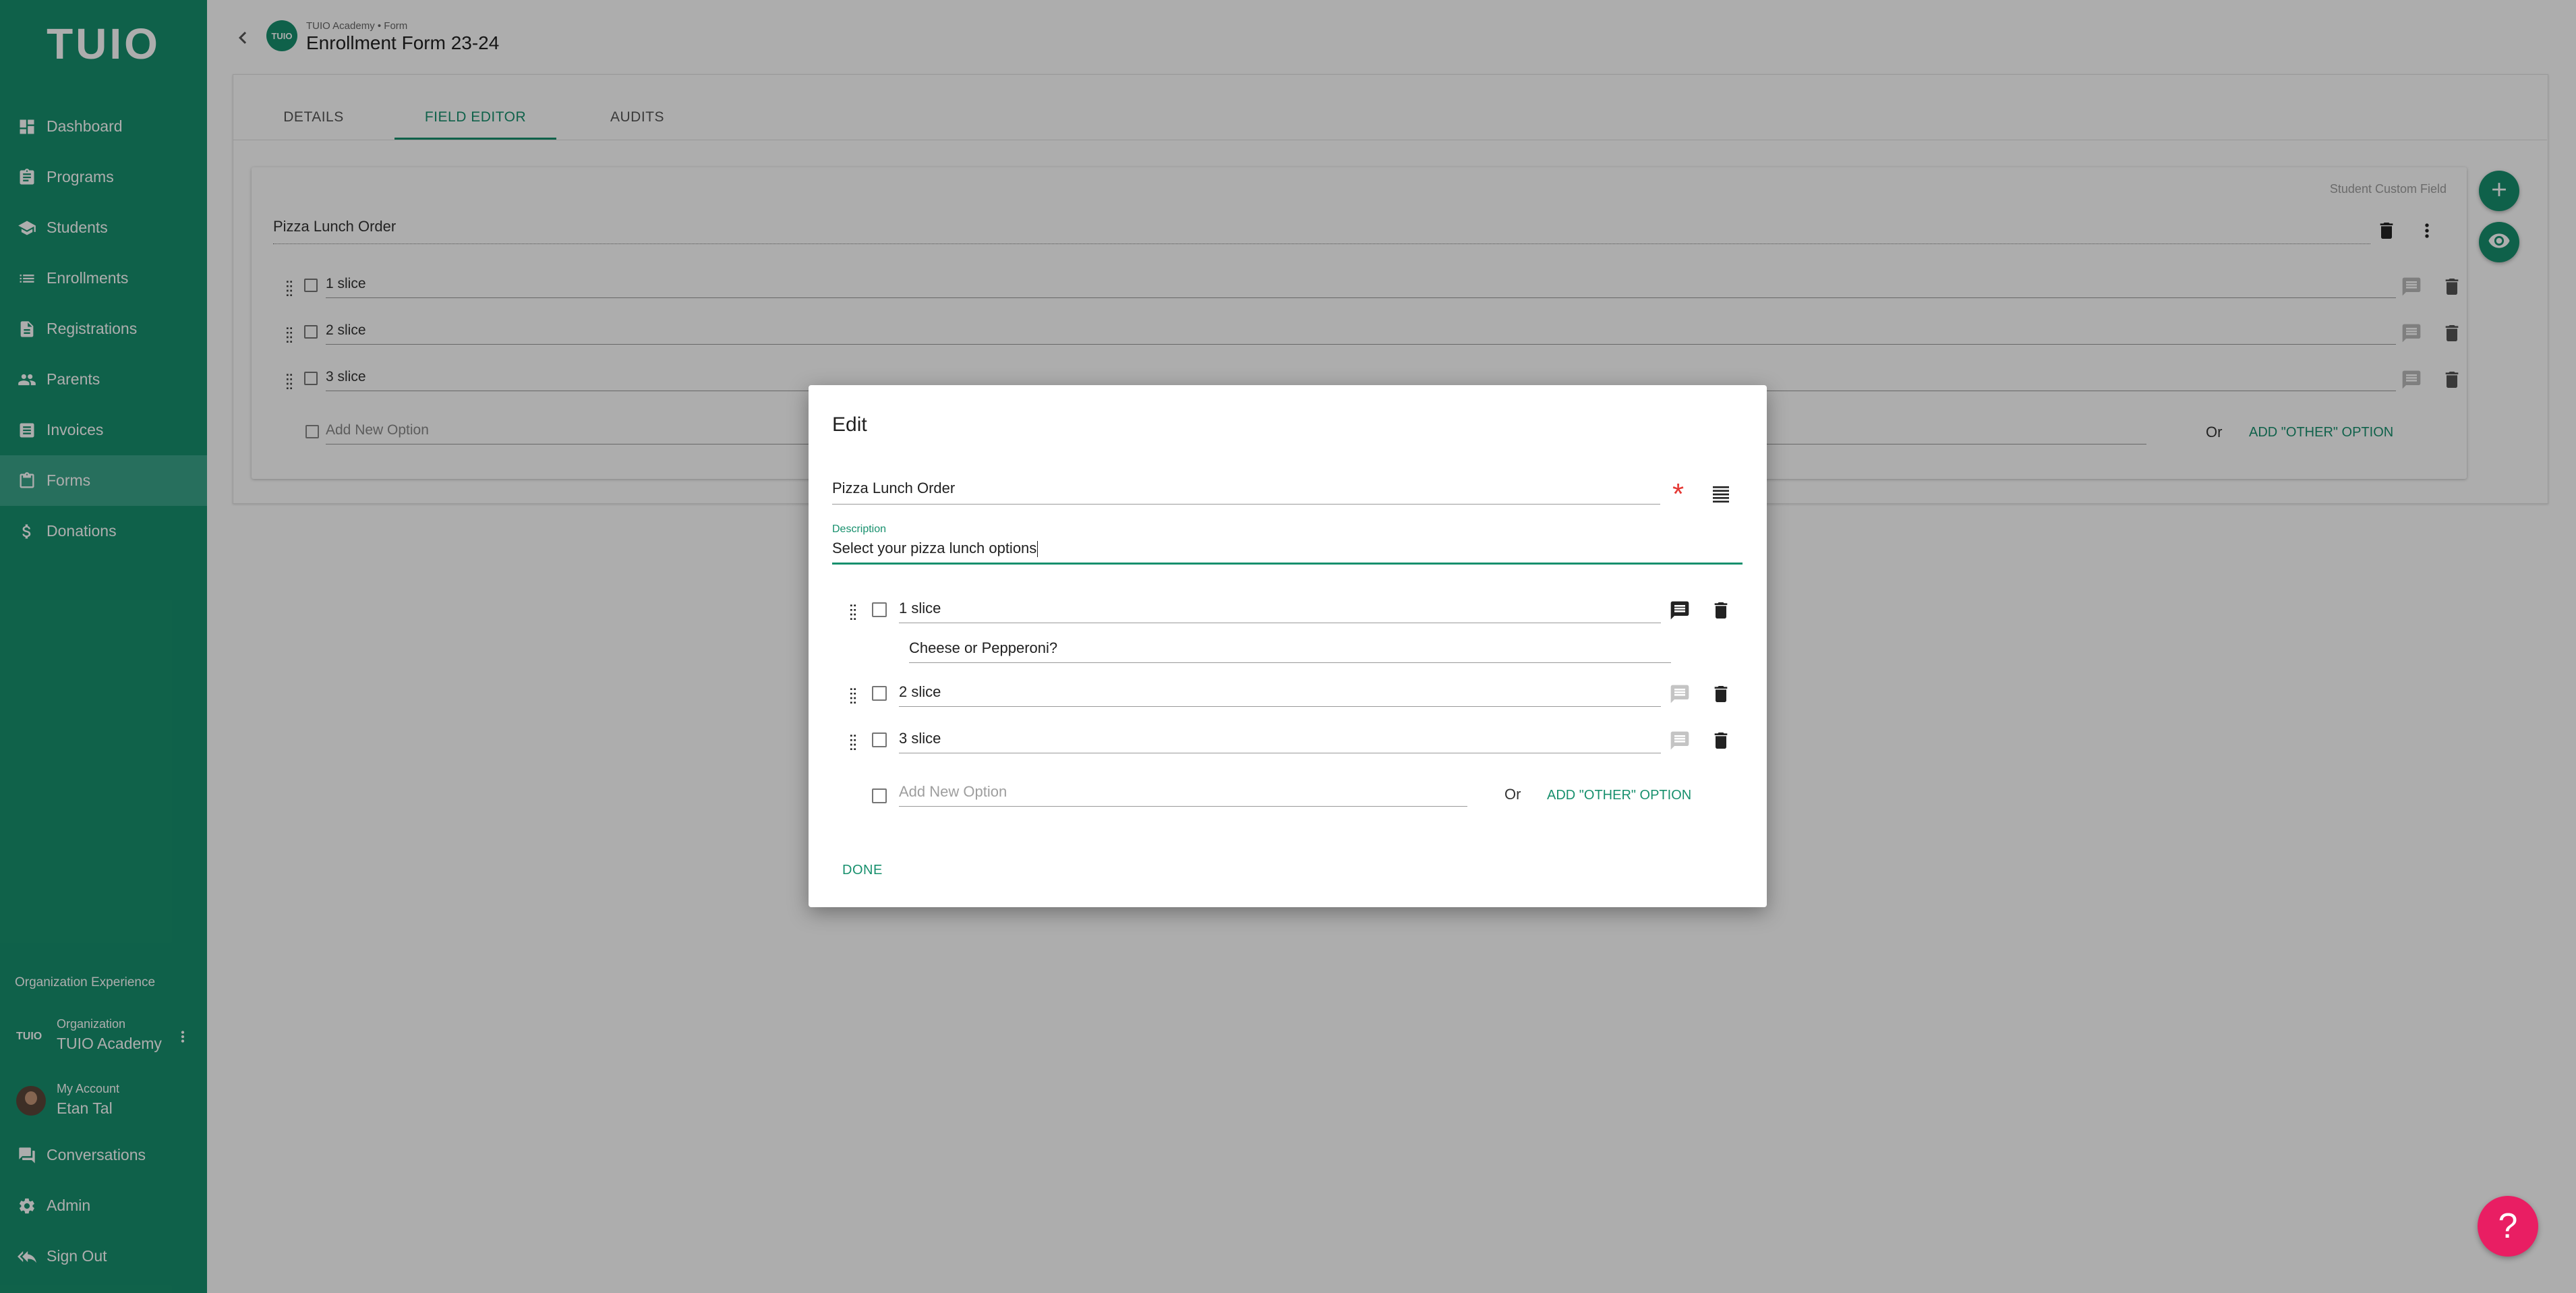  Describe the element at coordinates (860, 529) in the screenshot. I see `description-label: Description` at that location.